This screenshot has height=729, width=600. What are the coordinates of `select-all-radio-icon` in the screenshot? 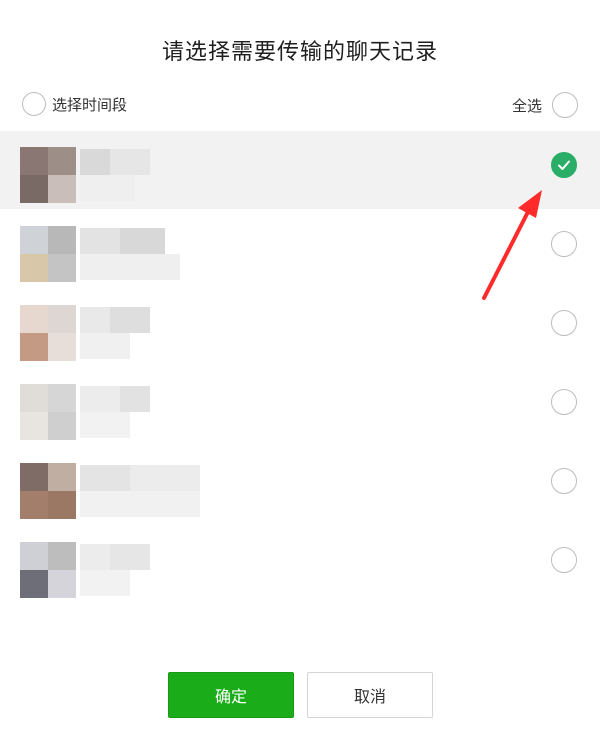 It's located at (565, 105).